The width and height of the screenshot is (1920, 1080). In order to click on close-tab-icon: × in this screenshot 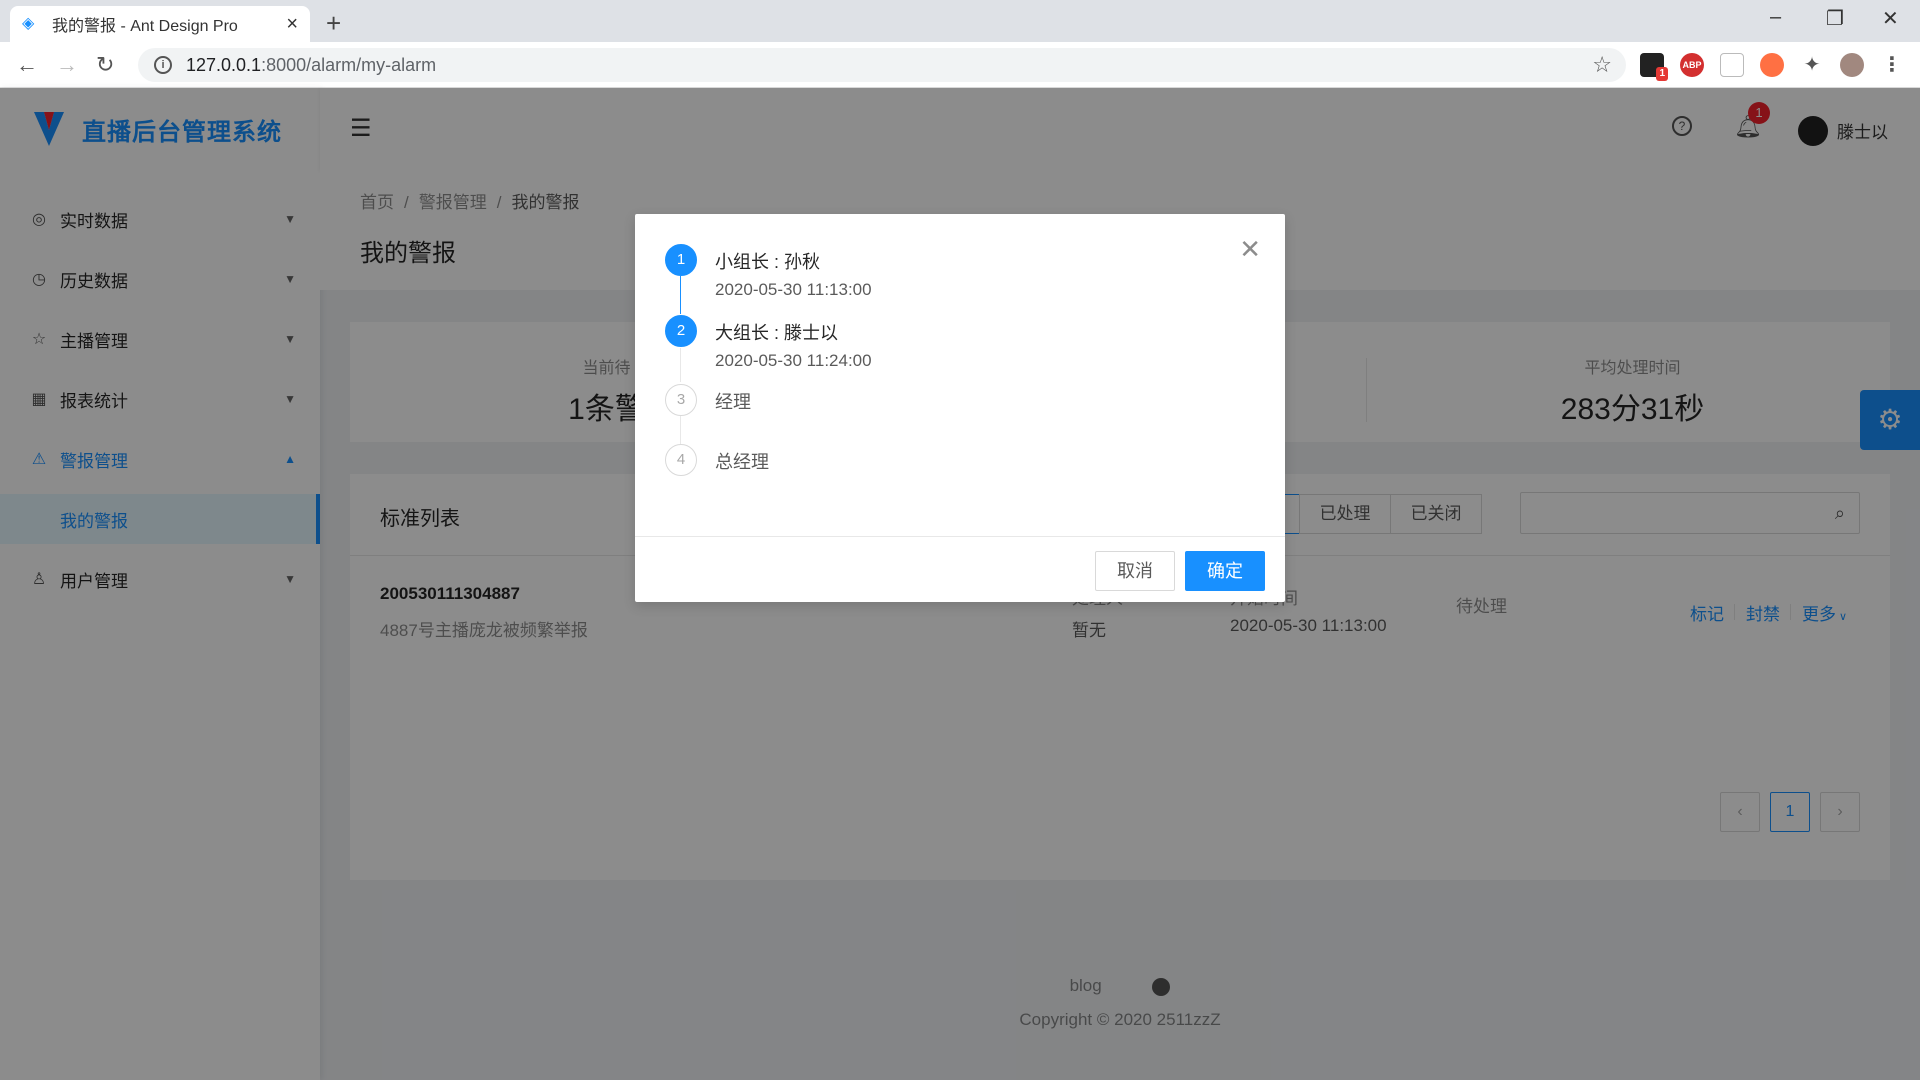, I will do `click(292, 24)`.